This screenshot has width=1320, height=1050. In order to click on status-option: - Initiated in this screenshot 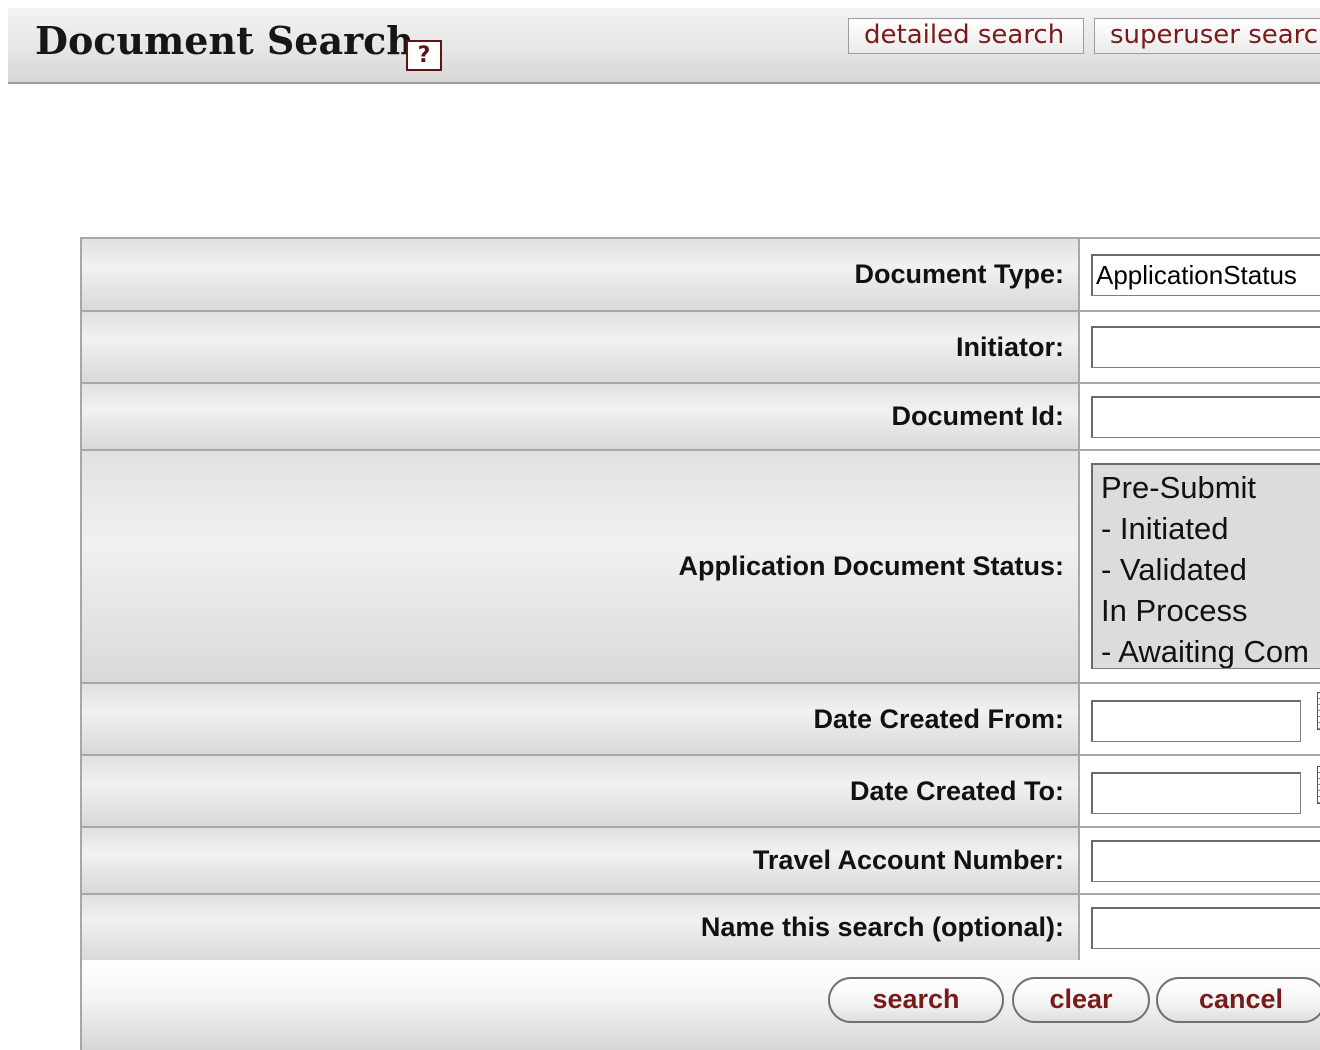, I will do `click(1206, 528)`.